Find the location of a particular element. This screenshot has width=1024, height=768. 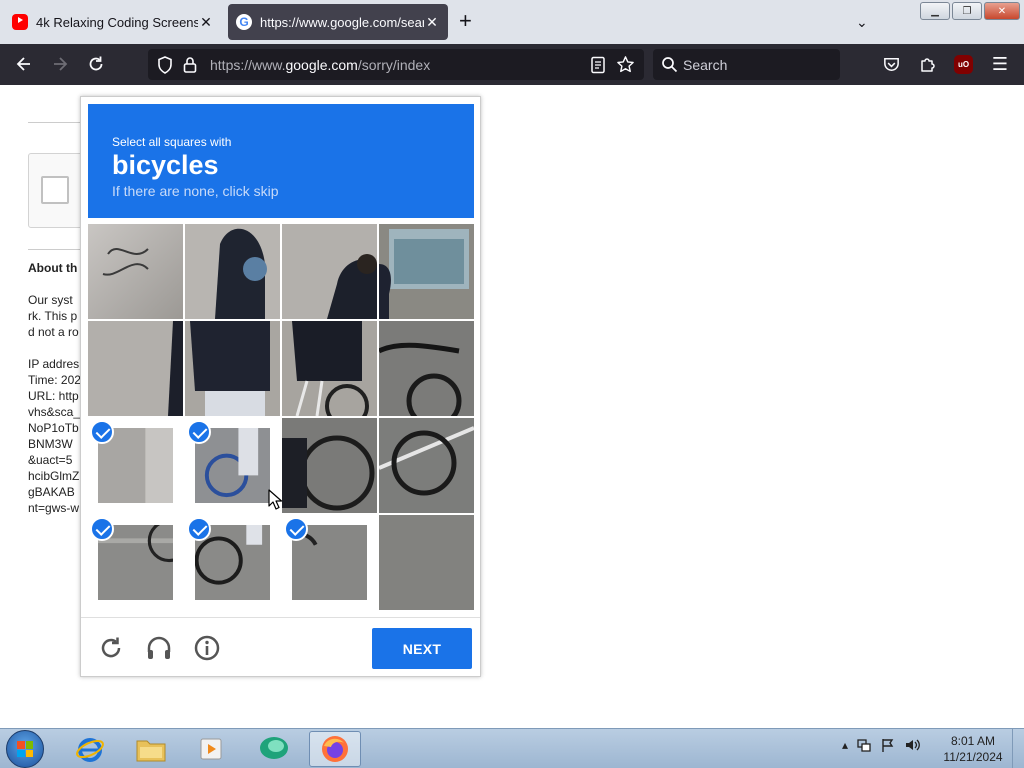

pocket-icon is located at coordinates (891, 64).